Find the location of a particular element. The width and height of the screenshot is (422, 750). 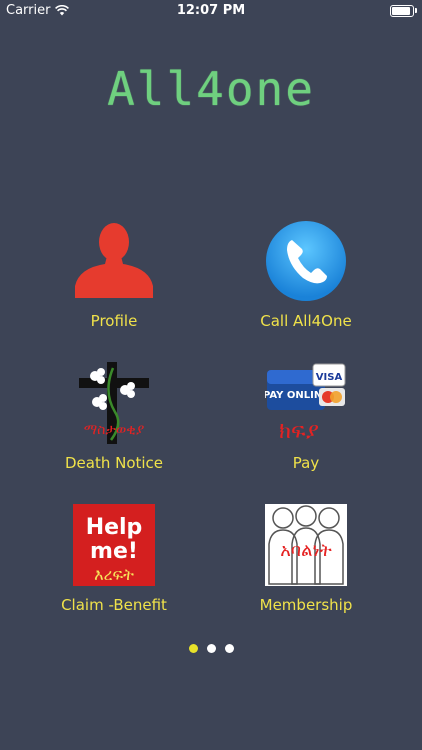

phone-icon is located at coordinates (306, 261).